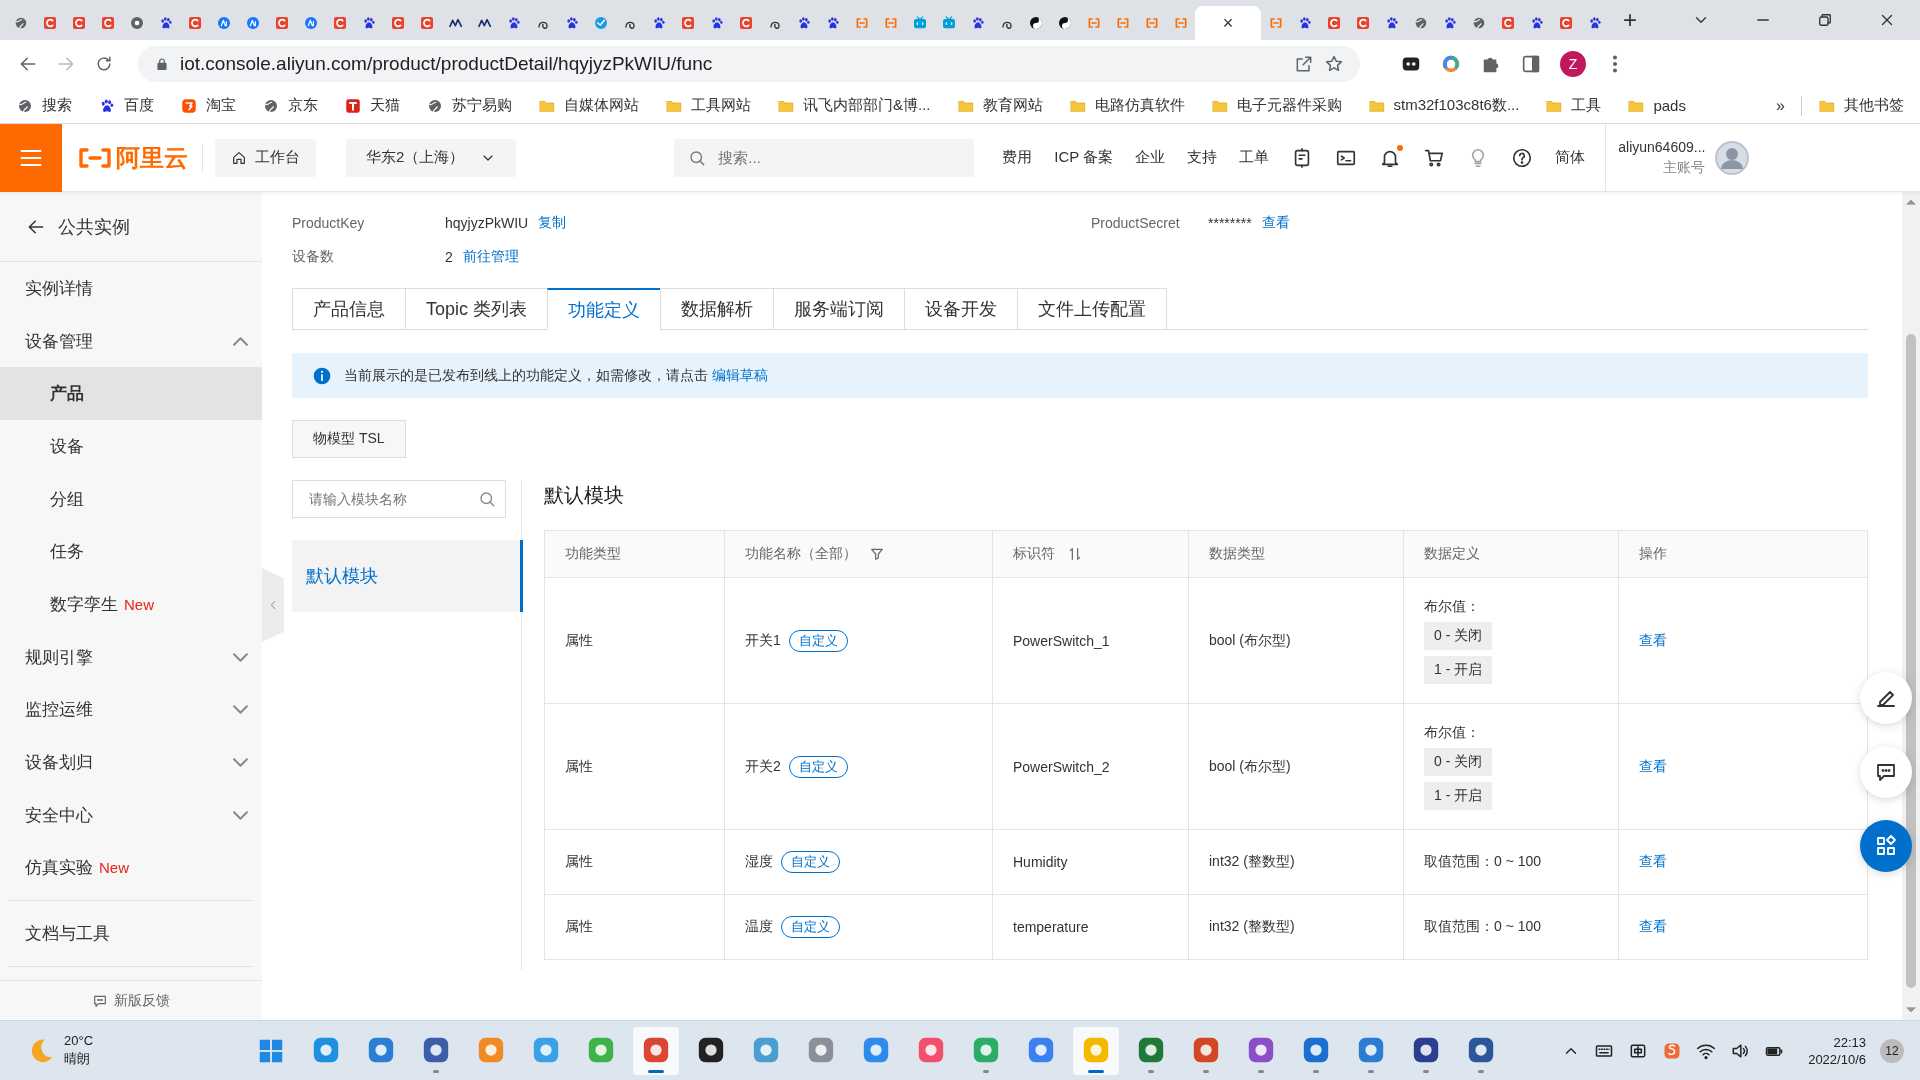 This screenshot has width=1920, height=1080. What do you see at coordinates (114, 868) in the screenshot?
I see `new-label: New` at bounding box center [114, 868].